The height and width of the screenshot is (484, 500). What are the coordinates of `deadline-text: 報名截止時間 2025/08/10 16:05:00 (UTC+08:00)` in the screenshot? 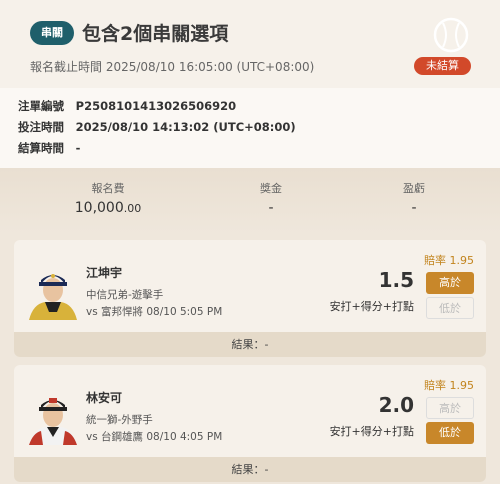 It's located at (172, 66).